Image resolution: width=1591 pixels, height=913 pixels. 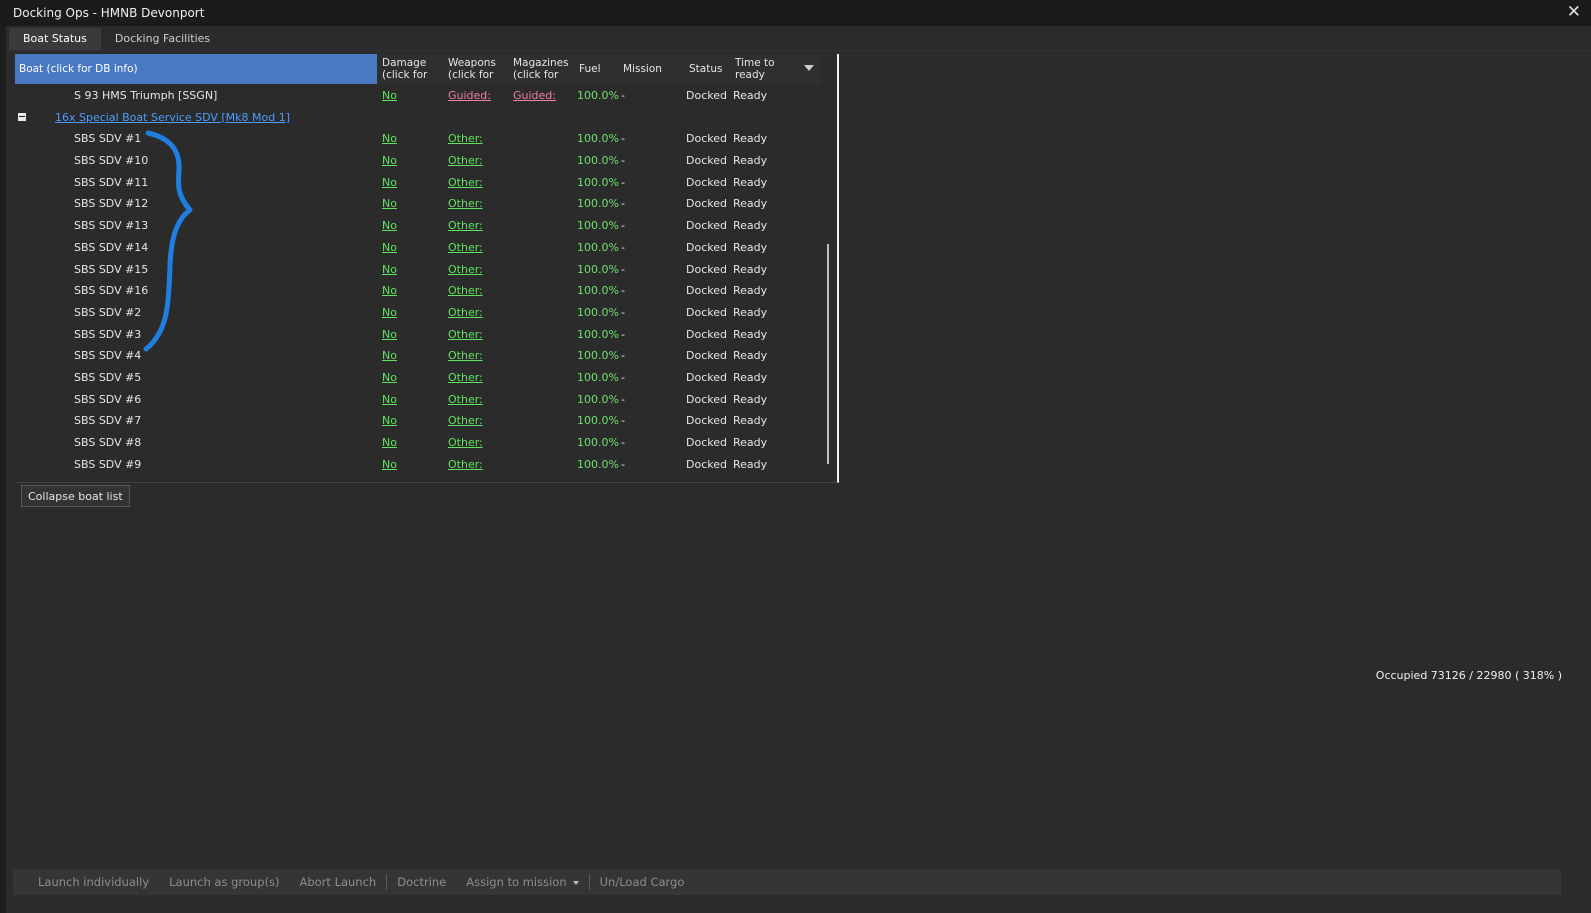 What do you see at coordinates (417, 226) in the screenshot?
I see `table-row: SBS SDV #13 No Other: 100.0% - Docked Ready` at bounding box center [417, 226].